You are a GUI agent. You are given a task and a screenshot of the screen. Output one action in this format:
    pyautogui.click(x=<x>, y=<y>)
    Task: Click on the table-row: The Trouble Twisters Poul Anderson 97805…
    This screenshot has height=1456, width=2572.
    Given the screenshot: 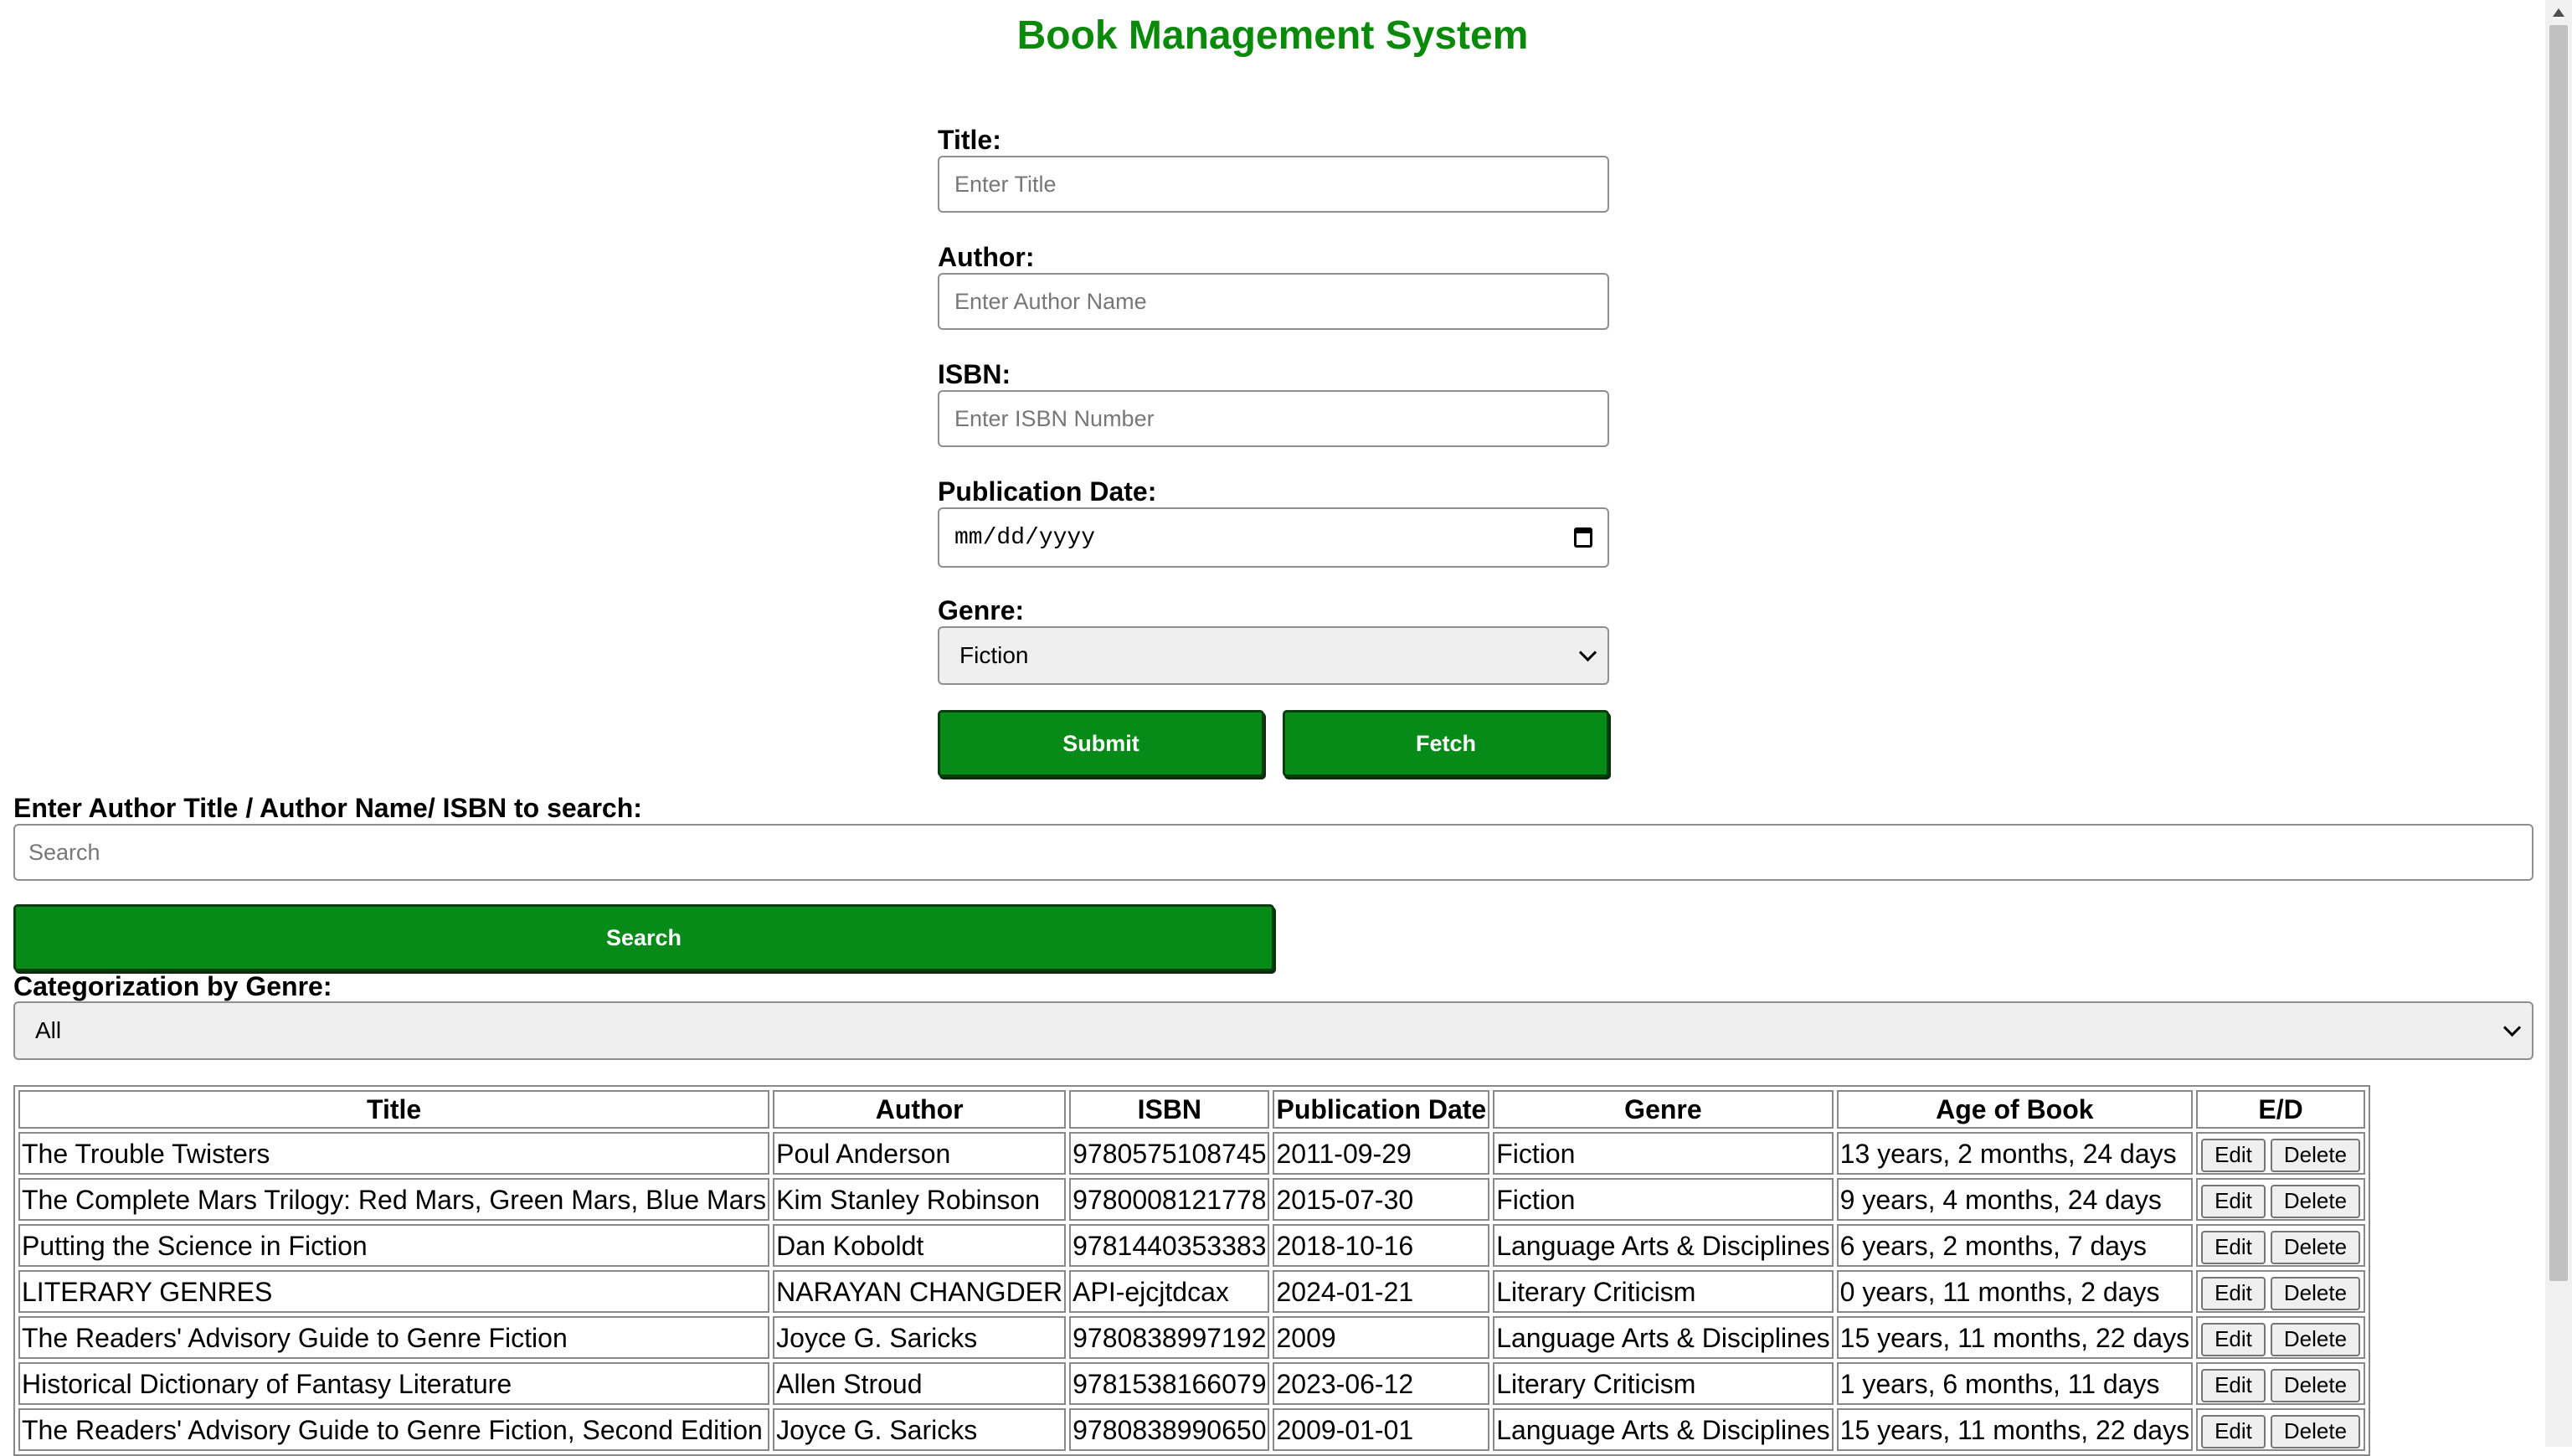 What is the action you would take?
    pyautogui.click(x=1192, y=1153)
    